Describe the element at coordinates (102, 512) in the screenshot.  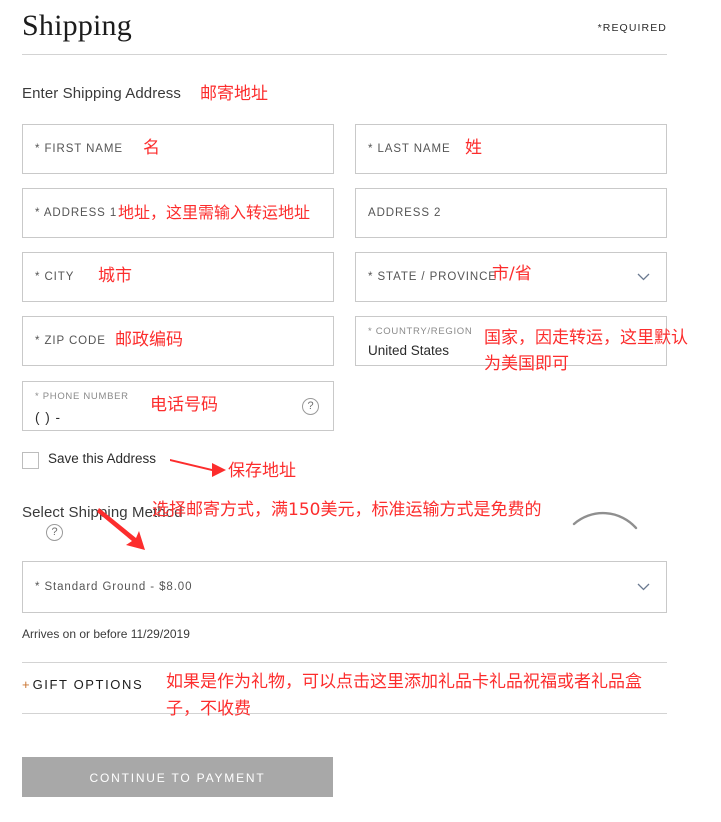
I see `select-shipping-method-heading: Select Shipping Method` at that location.